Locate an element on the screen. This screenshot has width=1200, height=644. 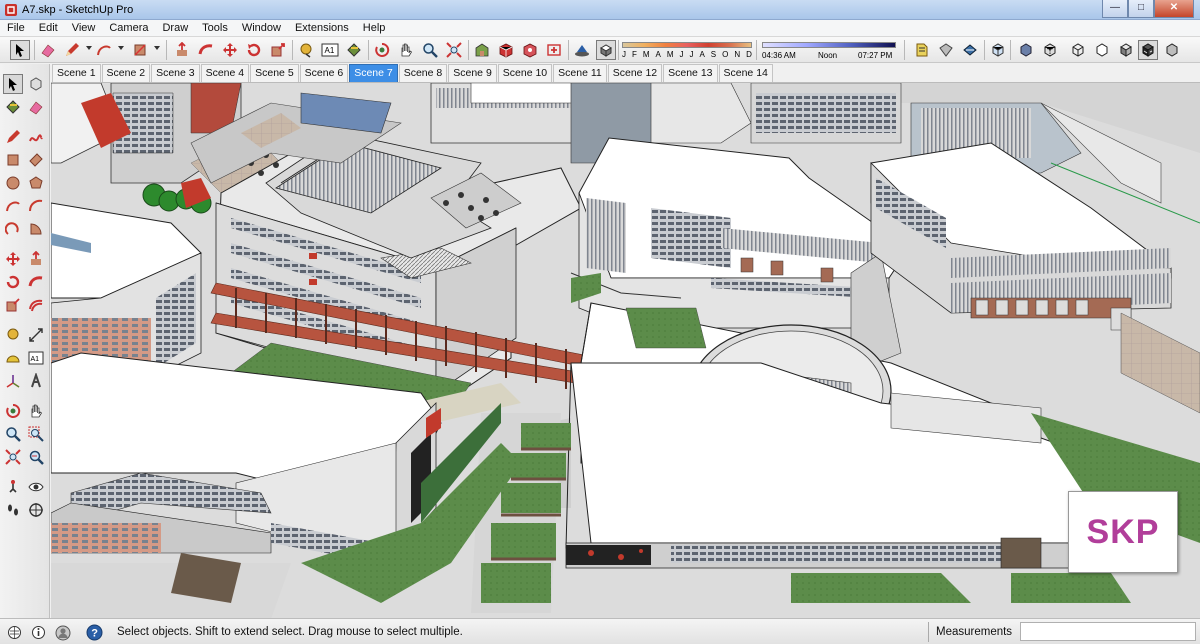
tab-scene-11: Scene 11 is located at coordinates (580, 73).